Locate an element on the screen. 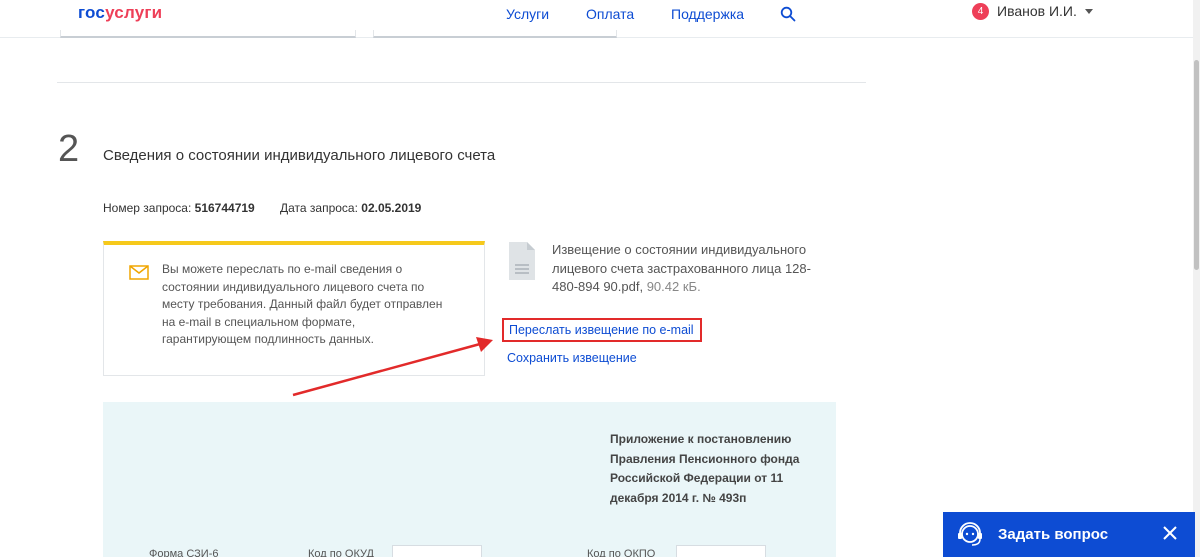 This screenshot has width=1200, height=557. section-divider is located at coordinates (461, 82).